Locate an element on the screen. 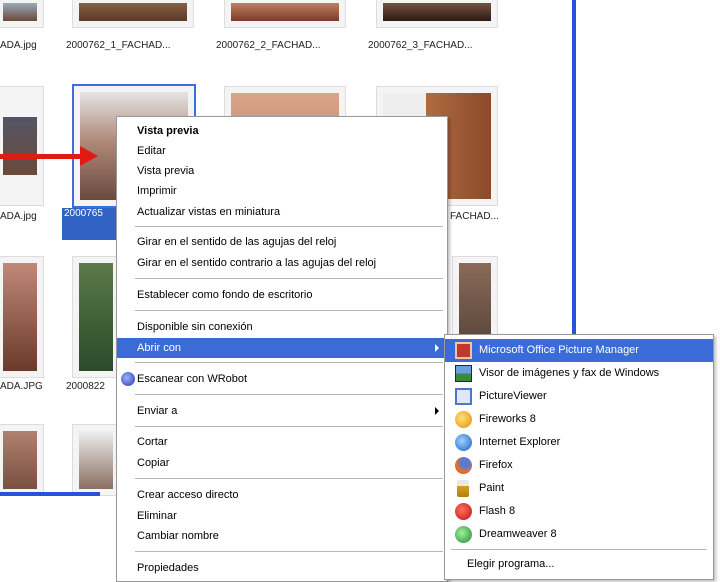 This screenshot has height=582, width=720. menu-item-cambiar-nombre: Cambiar nombre is located at coordinates (282, 536).